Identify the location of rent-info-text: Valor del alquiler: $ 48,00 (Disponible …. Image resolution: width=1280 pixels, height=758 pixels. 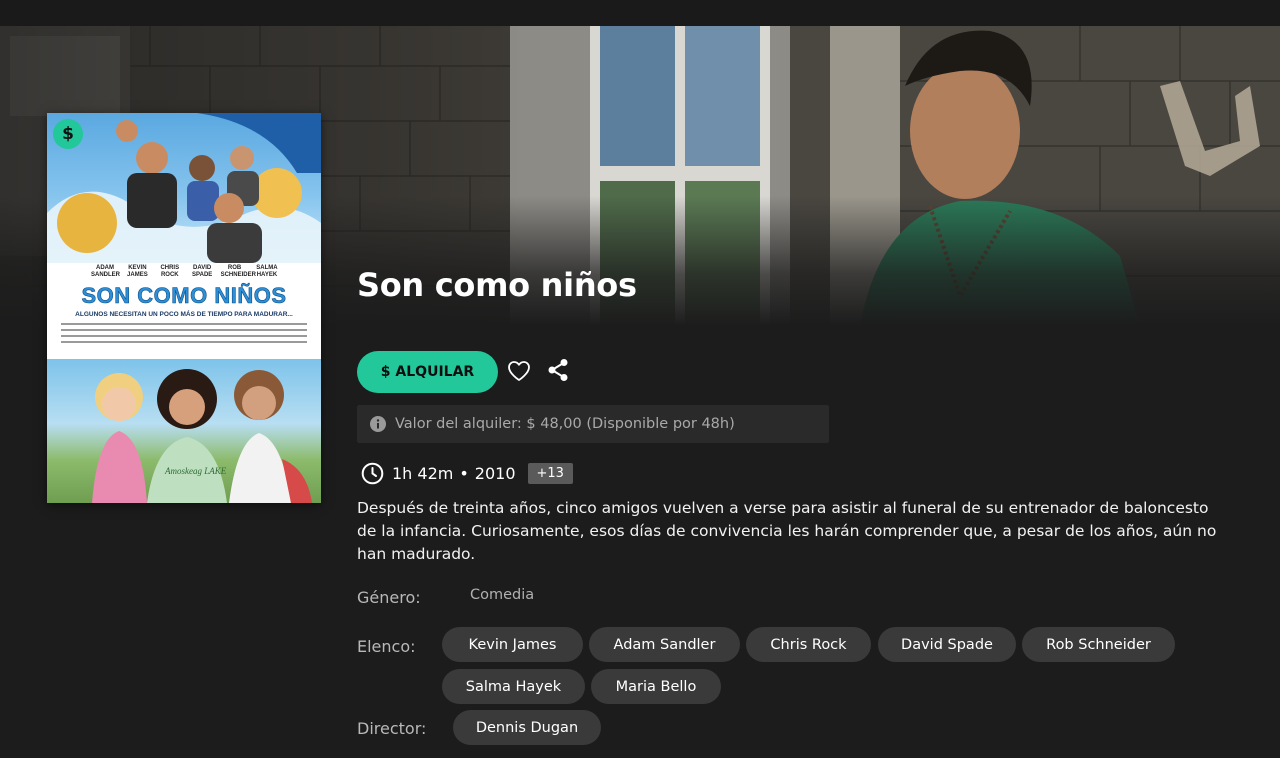
(565, 424).